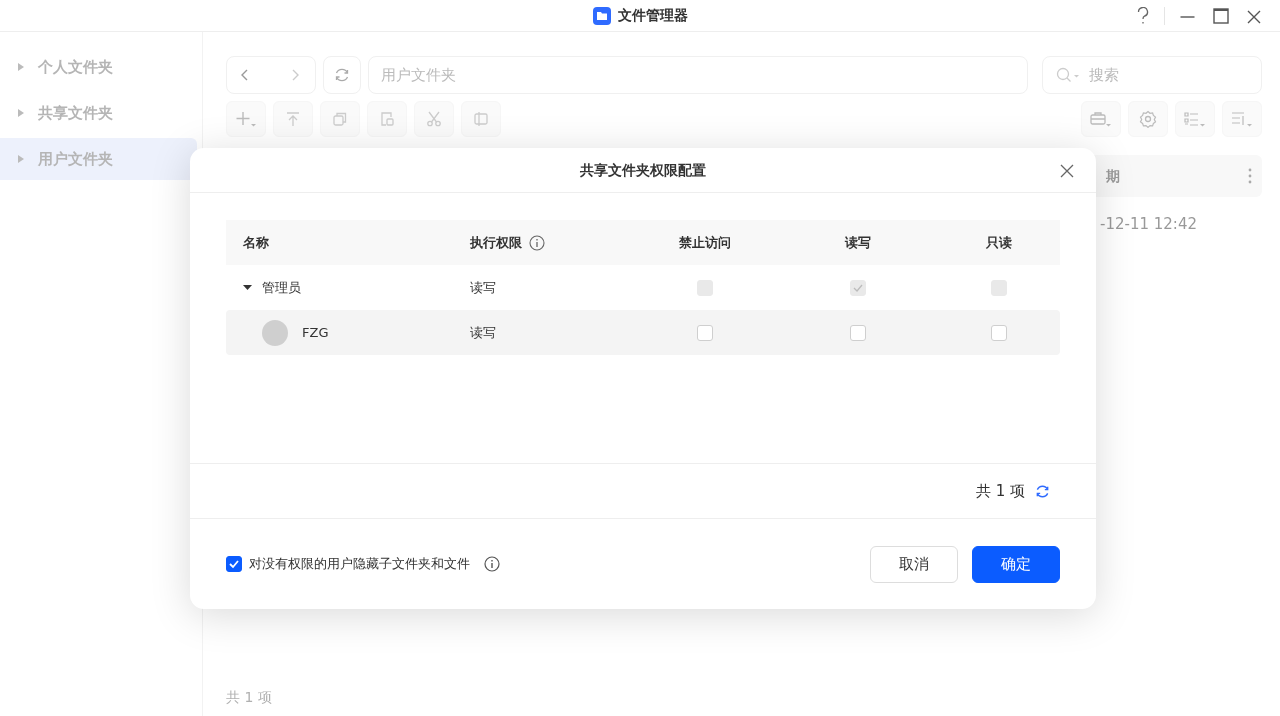 The width and height of the screenshot is (1280, 716). I want to click on column-header: 读写, so click(858, 242).